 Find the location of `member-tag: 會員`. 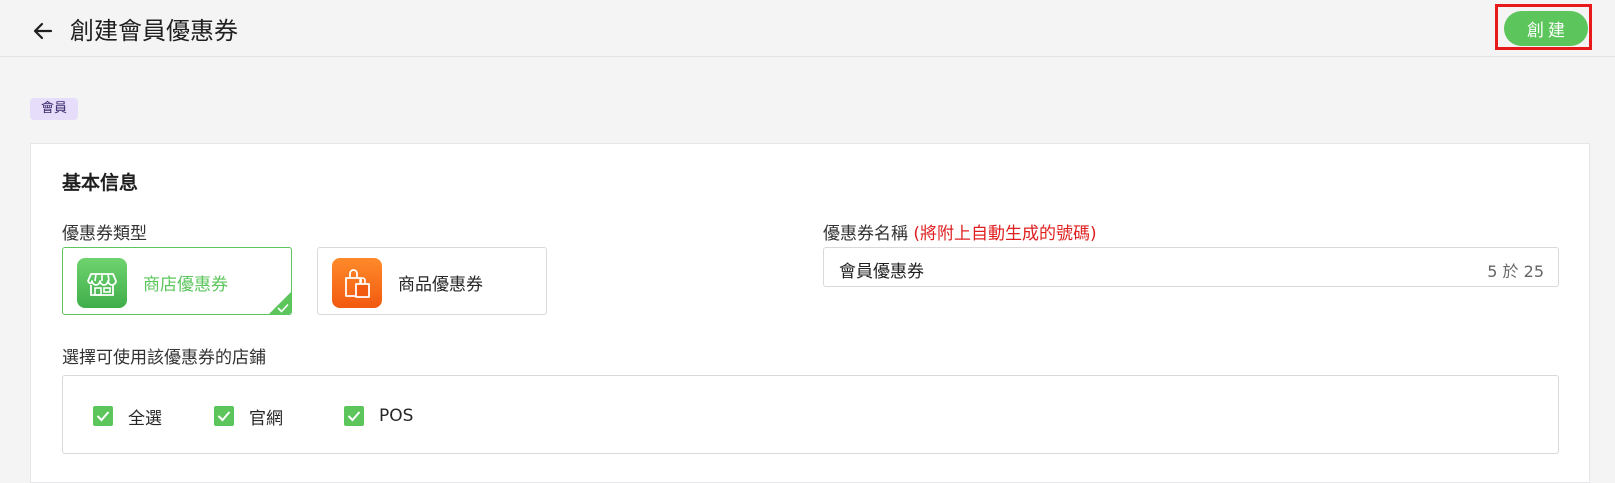

member-tag: 會員 is located at coordinates (54, 109).